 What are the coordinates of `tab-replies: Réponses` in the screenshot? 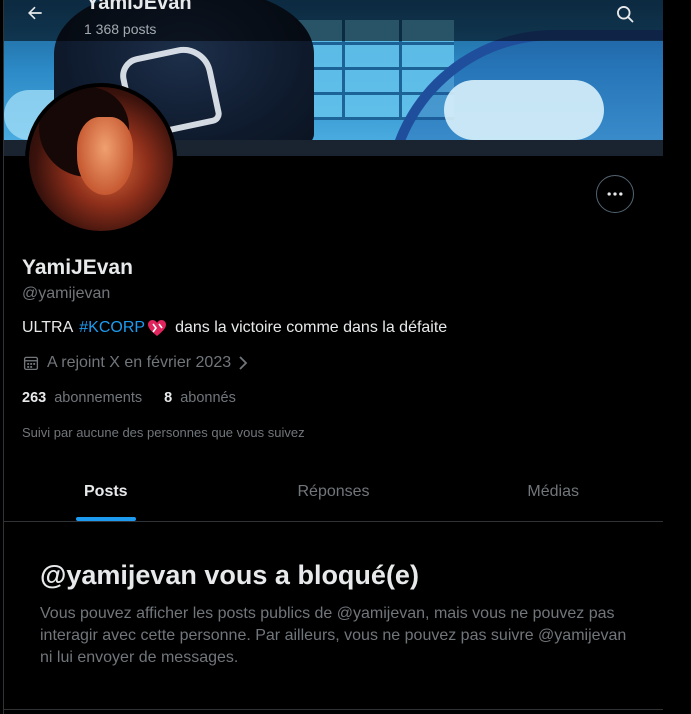 It's located at (334, 491).